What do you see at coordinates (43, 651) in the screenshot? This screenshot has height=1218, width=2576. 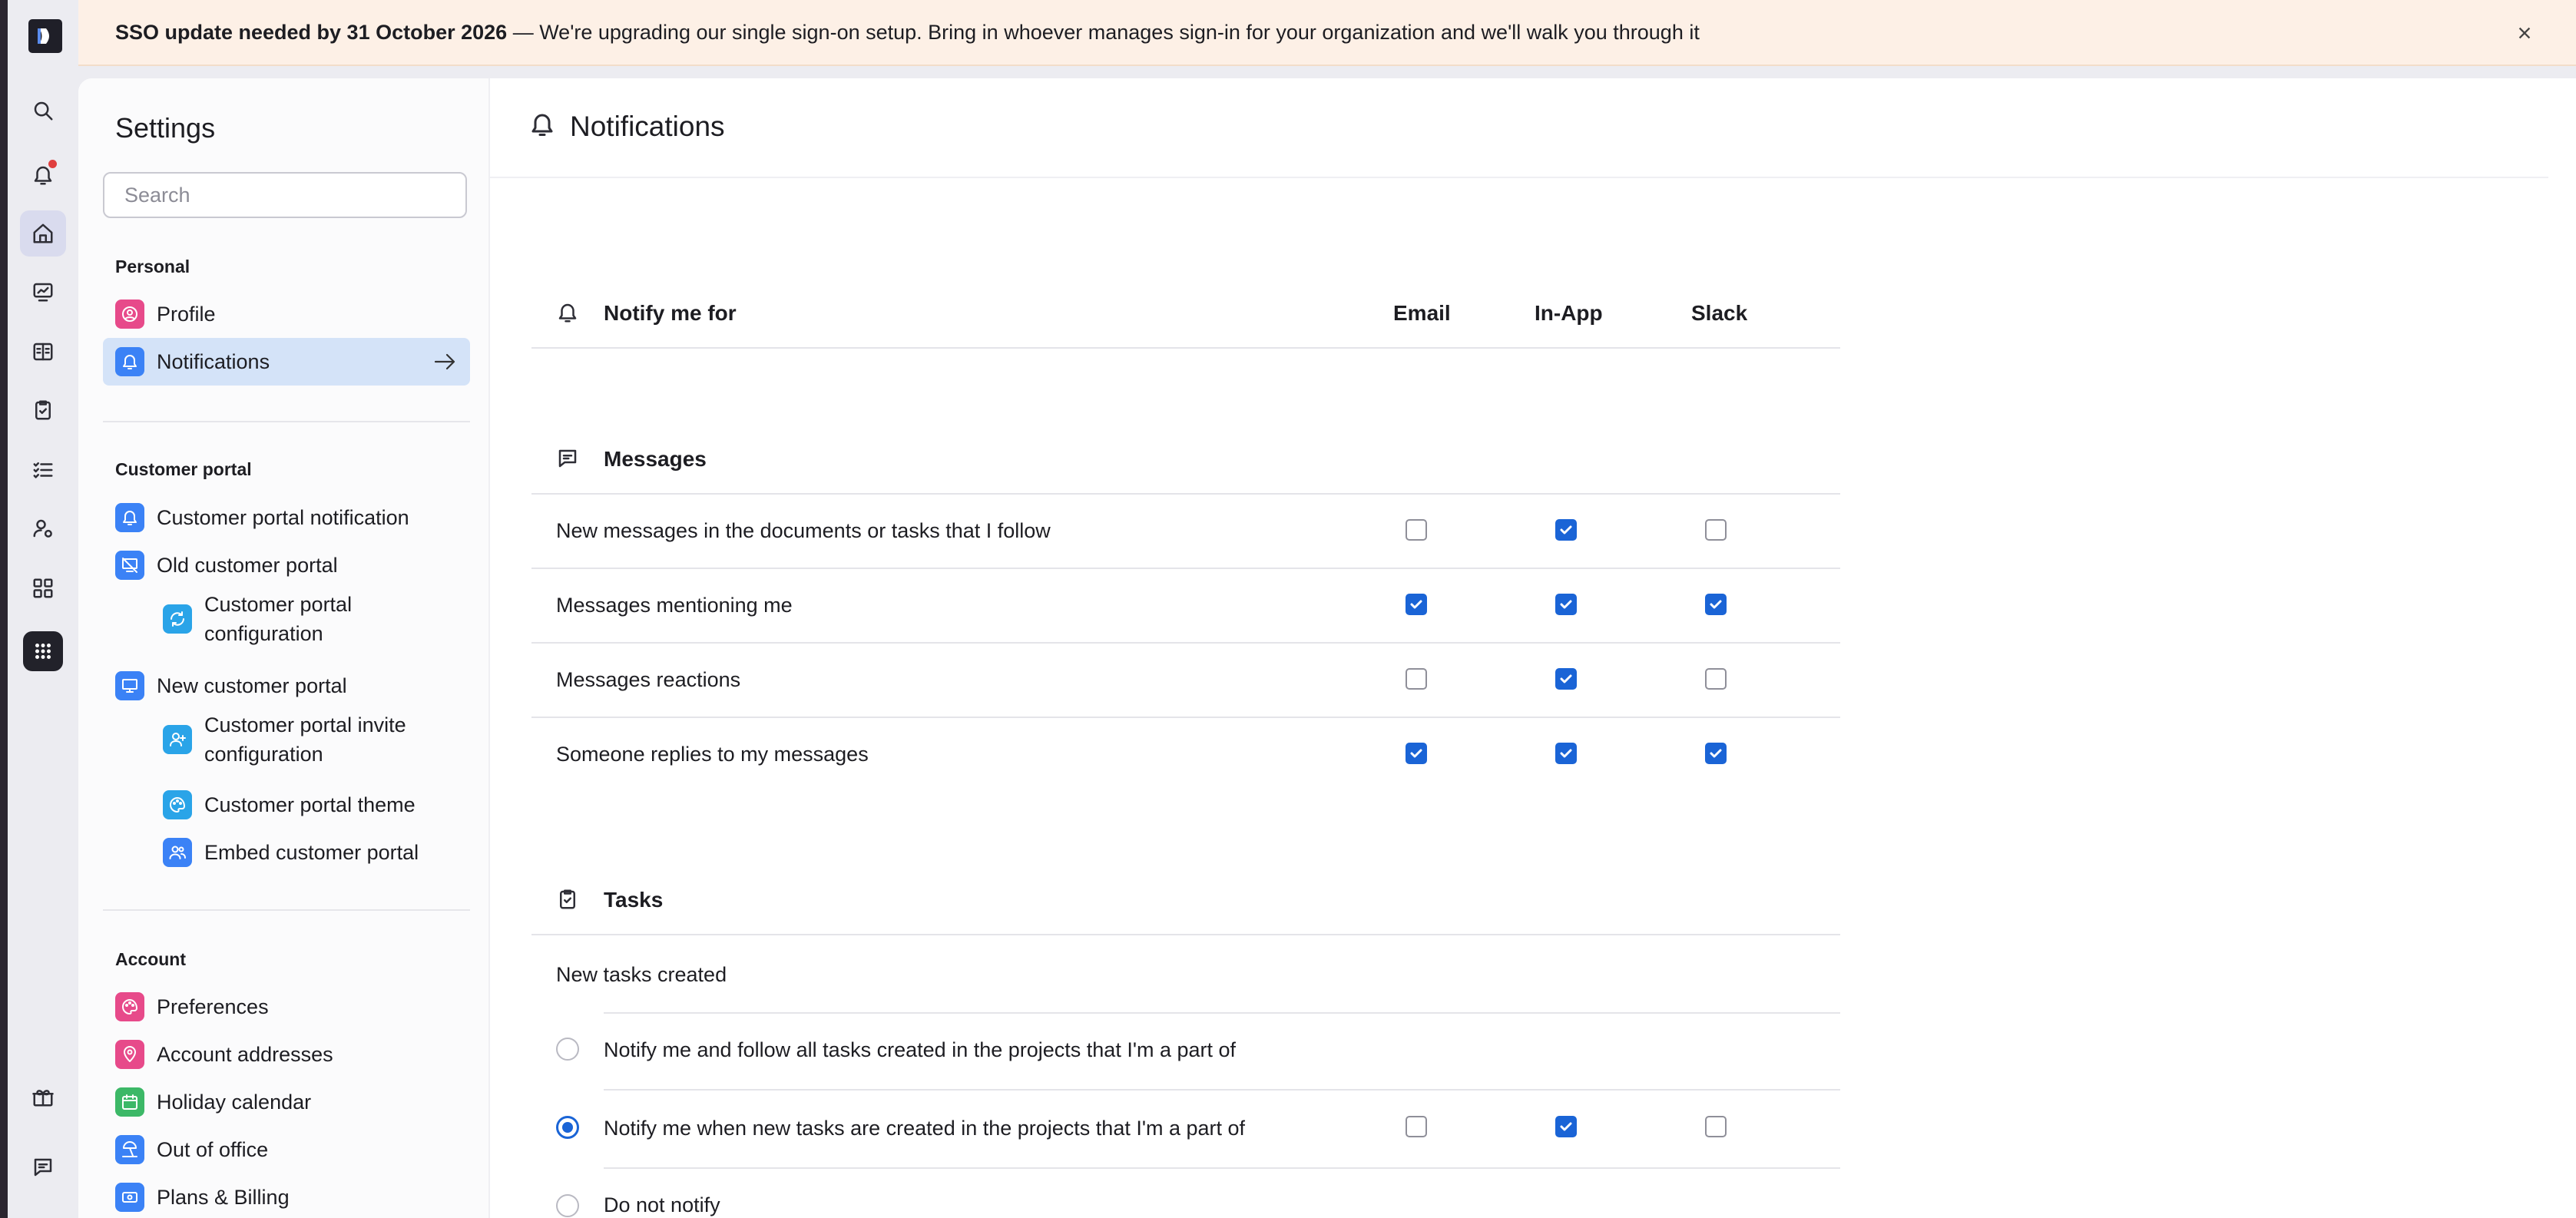 I see `apps-grid-icon` at bounding box center [43, 651].